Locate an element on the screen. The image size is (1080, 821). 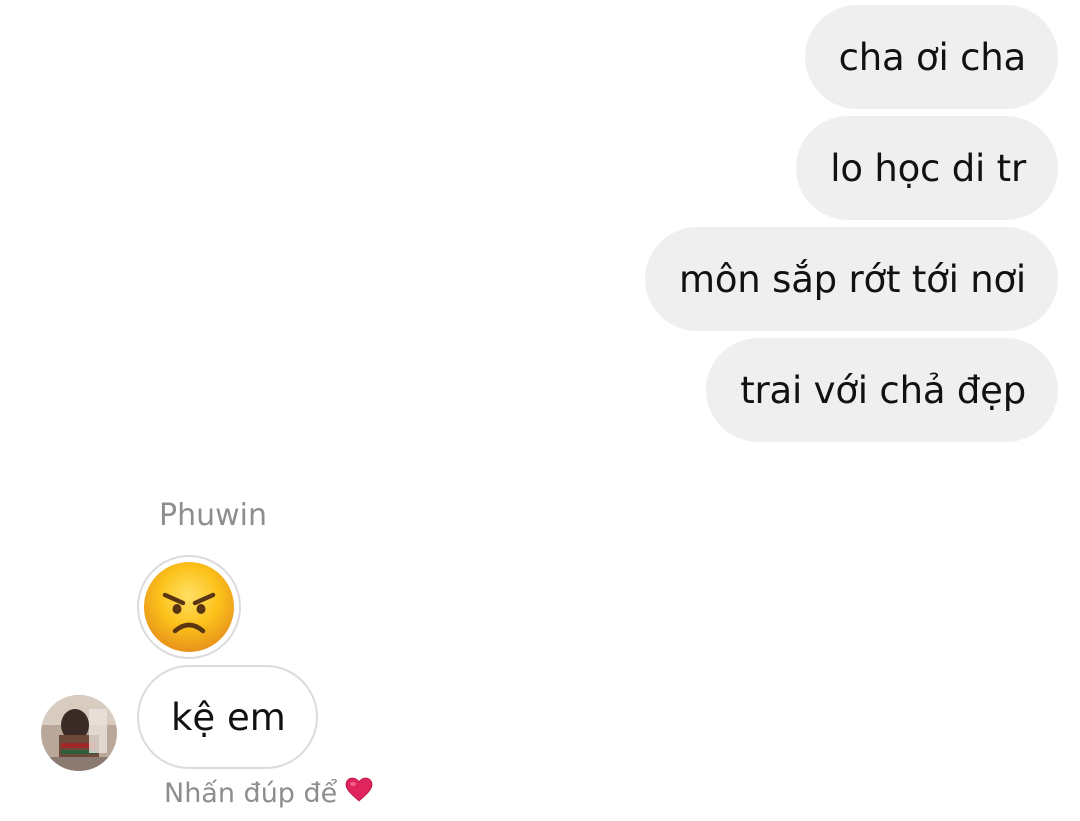
double-tap-hint: Nhấn đúp để is located at coordinates (268, 793).